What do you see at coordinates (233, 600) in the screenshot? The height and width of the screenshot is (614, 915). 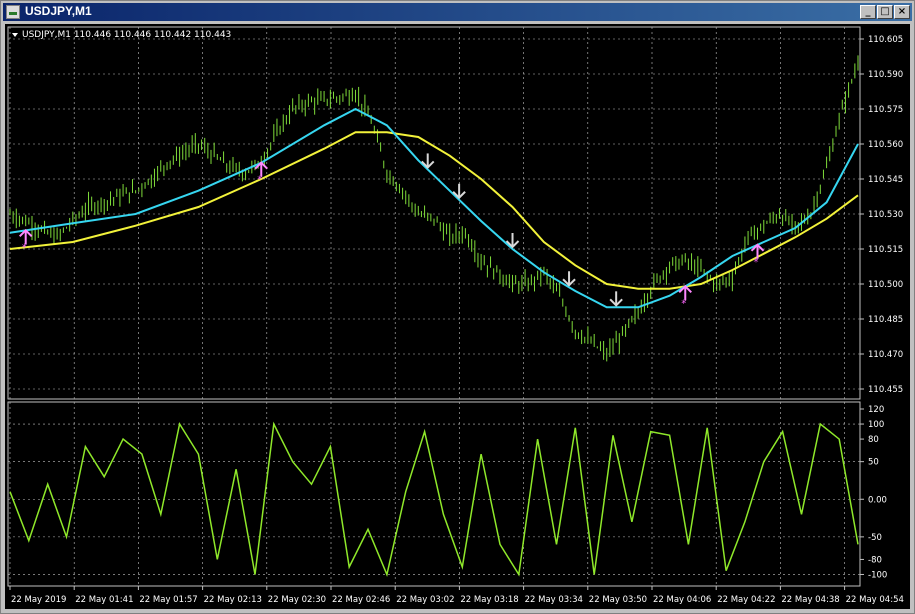 I see `time-tick-label: 22 May 02:13` at bounding box center [233, 600].